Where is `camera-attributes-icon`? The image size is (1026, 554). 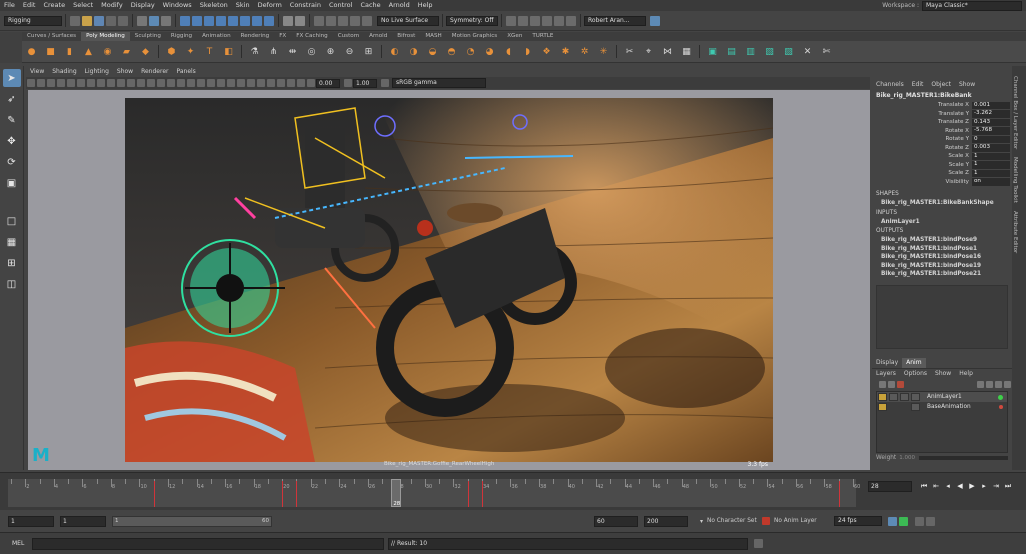
camera-attributes-icon is located at coordinates (41, 83).